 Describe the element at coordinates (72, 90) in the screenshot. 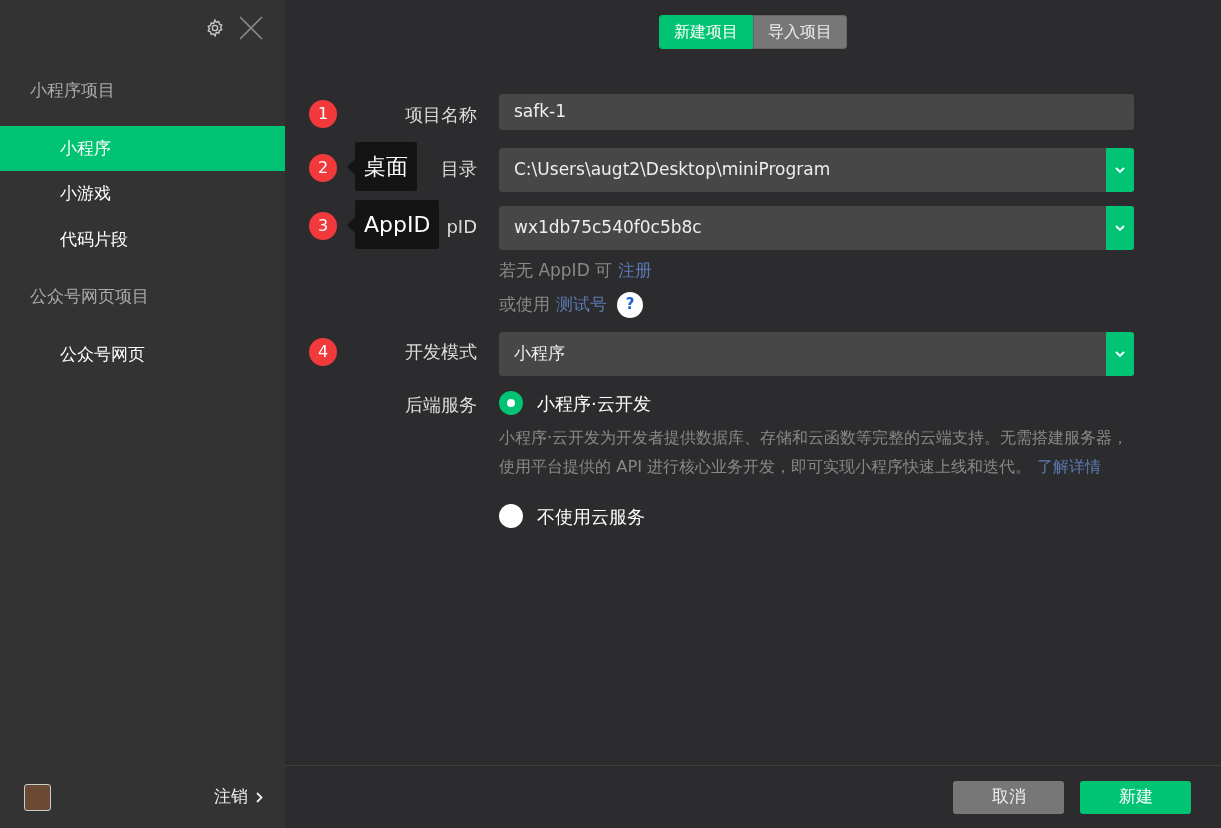

I see `section-title: 小程序项目` at that location.